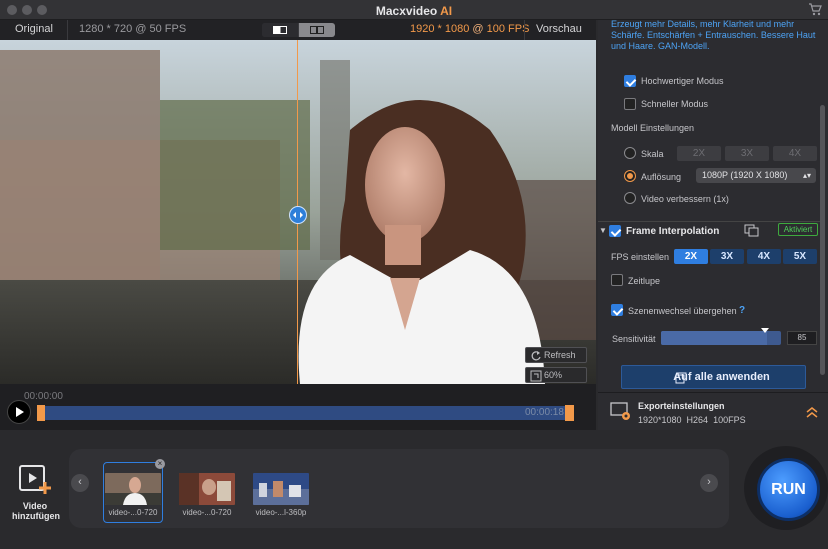 This screenshot has height=549, width=828. I want to click on refresh-label: Refresh, so click(560, 355).